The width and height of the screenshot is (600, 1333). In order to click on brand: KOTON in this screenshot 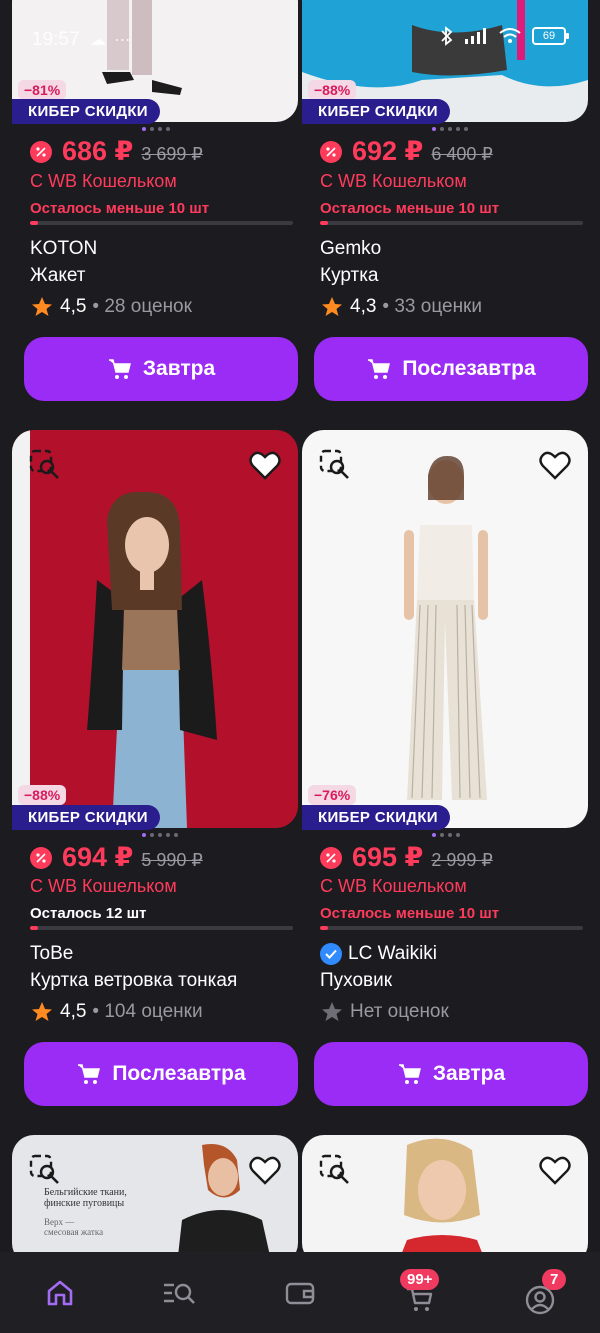, I will do `click(63, 249)`.